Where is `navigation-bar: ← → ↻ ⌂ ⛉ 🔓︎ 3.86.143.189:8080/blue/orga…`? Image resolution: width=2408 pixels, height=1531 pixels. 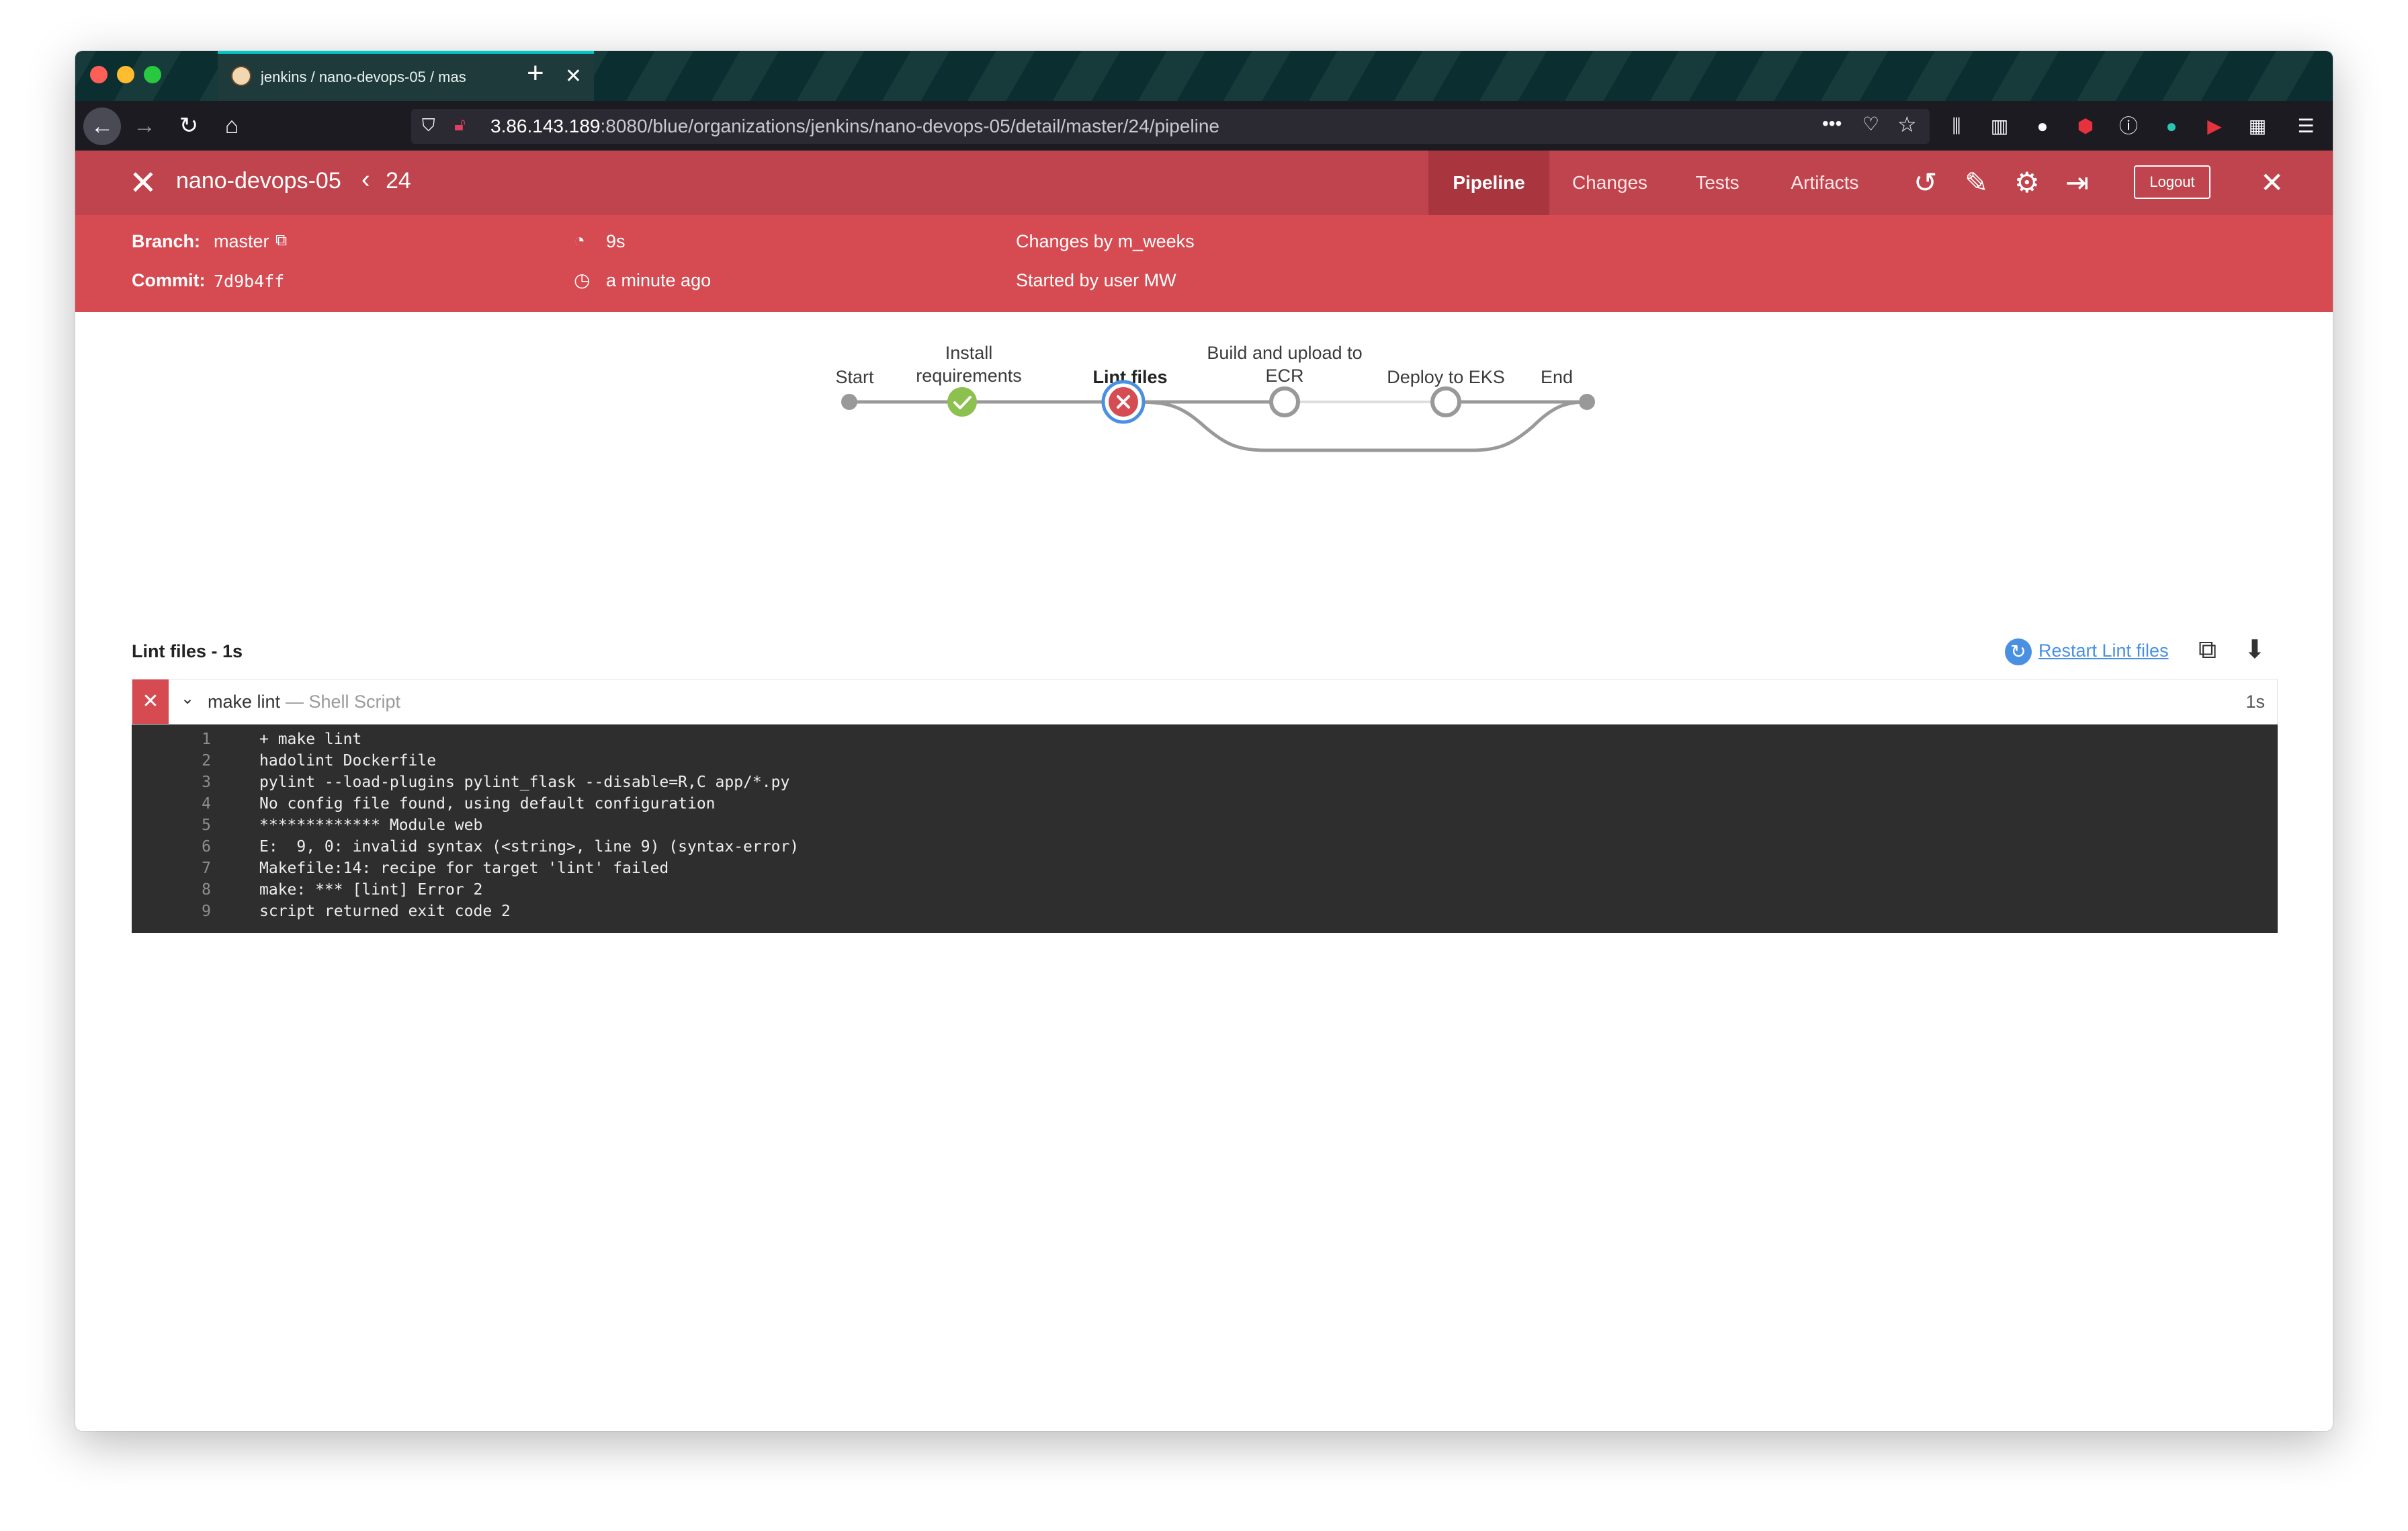
navigation-bar: ← → ↻ ⌂ ⛉ 🔓︎ 3.86.143.189:8080/blue/orga… is located at coordinates (1204, 126).